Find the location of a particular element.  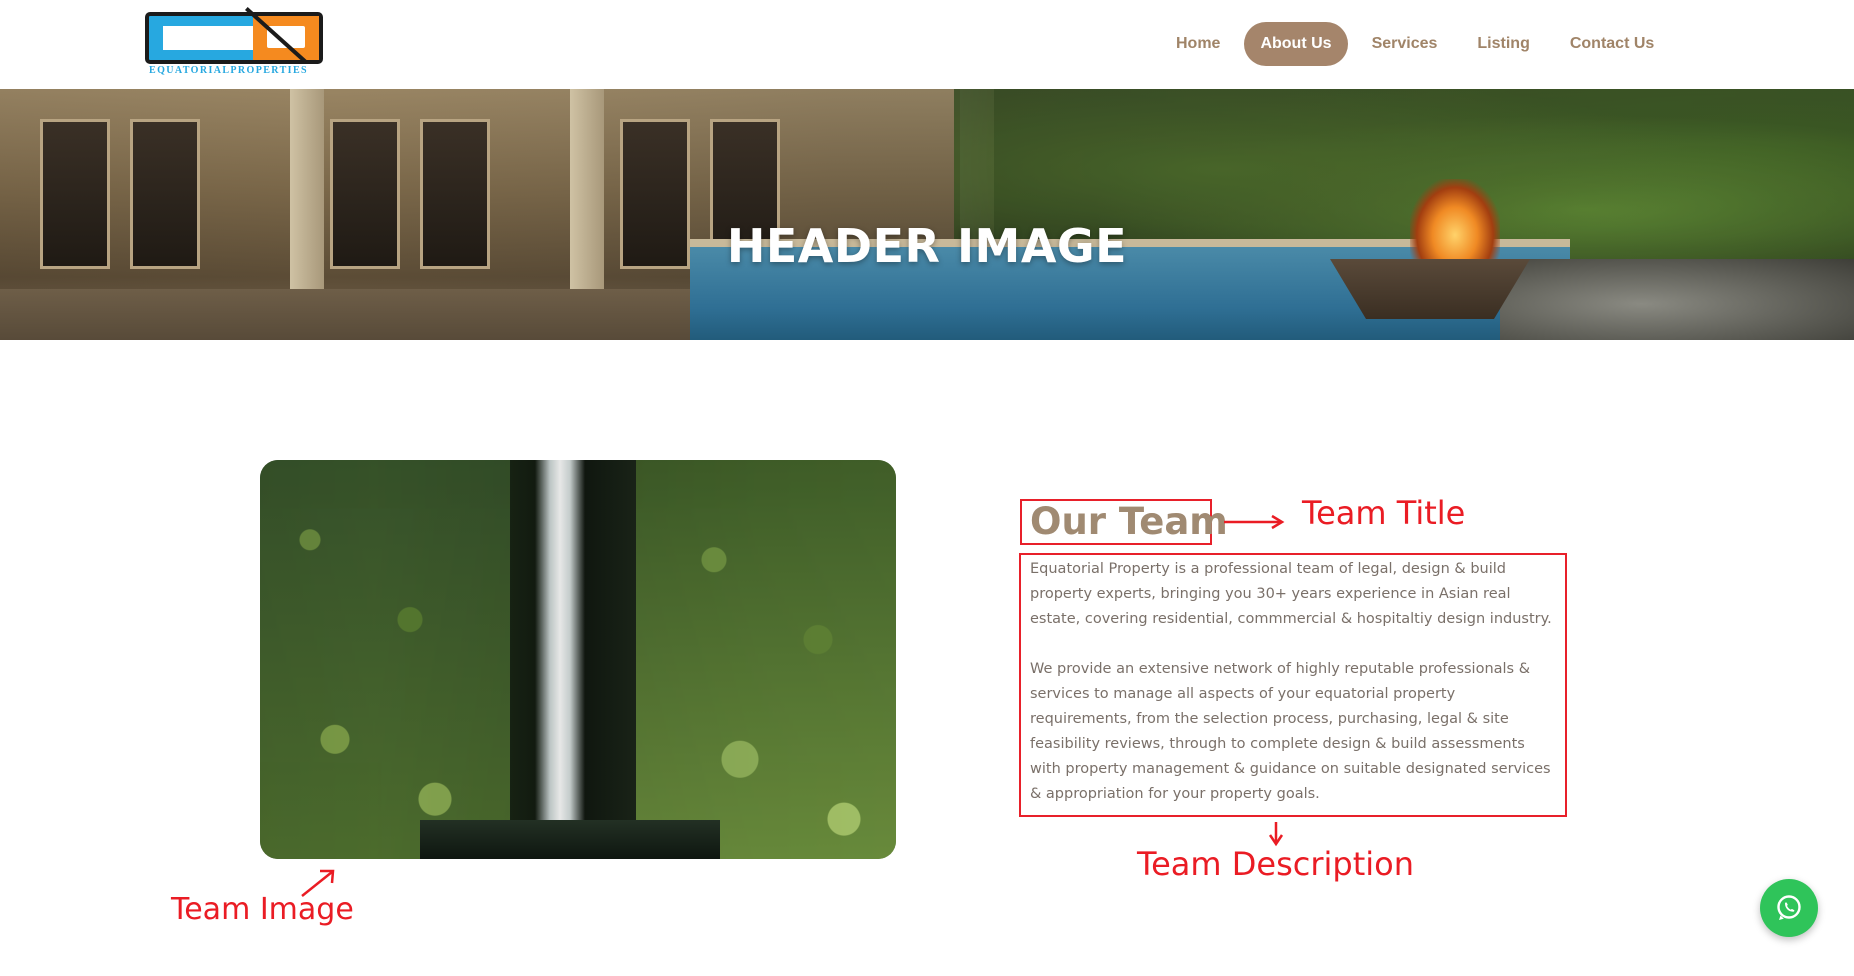

team-image is located at coordinates (578, 659).